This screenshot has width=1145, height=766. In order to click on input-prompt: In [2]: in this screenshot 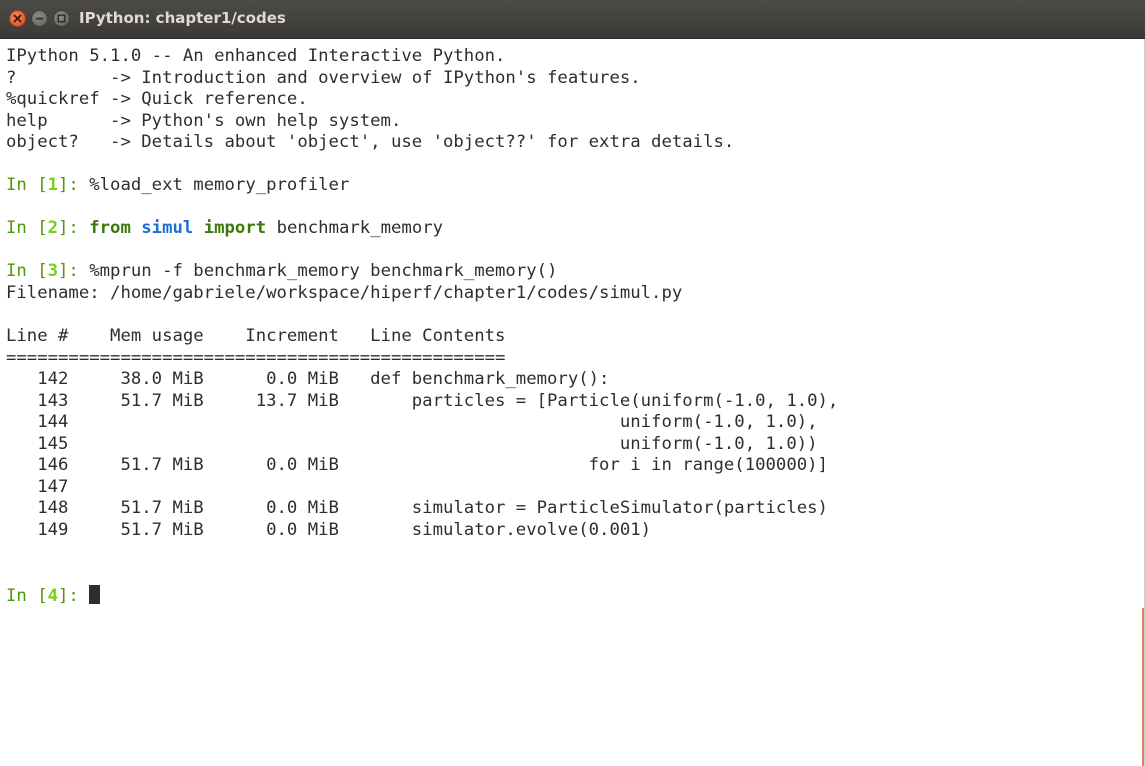, I will do `click(48, 228)`.